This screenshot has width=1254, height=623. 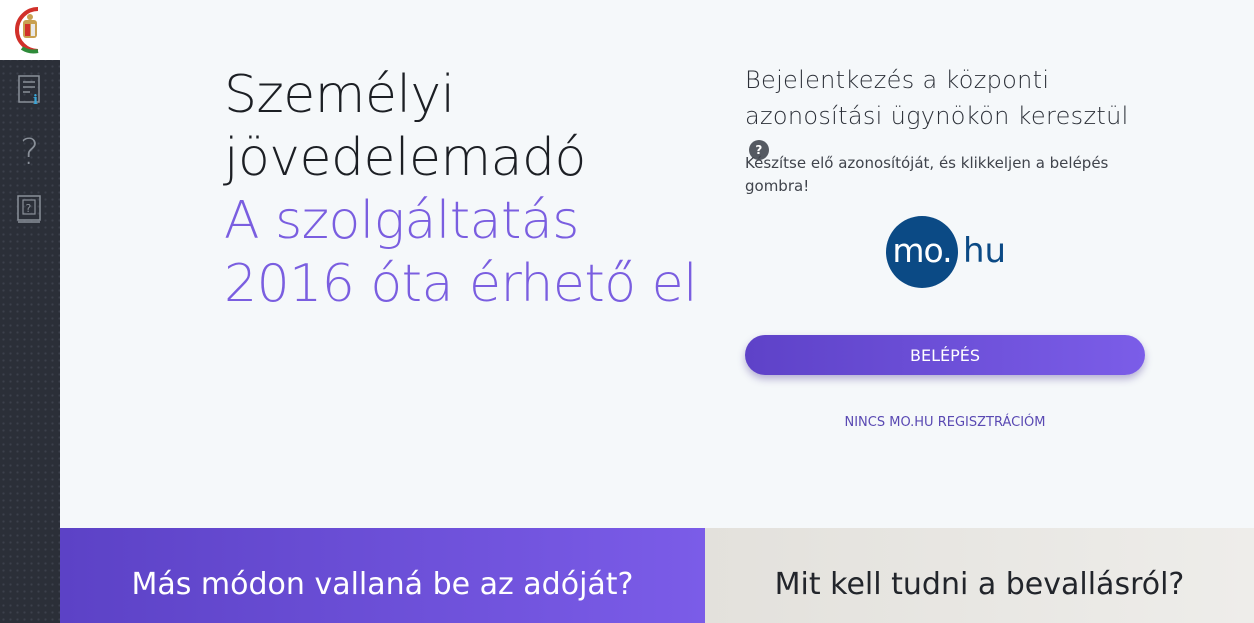 I want to click on coat-of-arms-icon, so click(x=27, y=30).